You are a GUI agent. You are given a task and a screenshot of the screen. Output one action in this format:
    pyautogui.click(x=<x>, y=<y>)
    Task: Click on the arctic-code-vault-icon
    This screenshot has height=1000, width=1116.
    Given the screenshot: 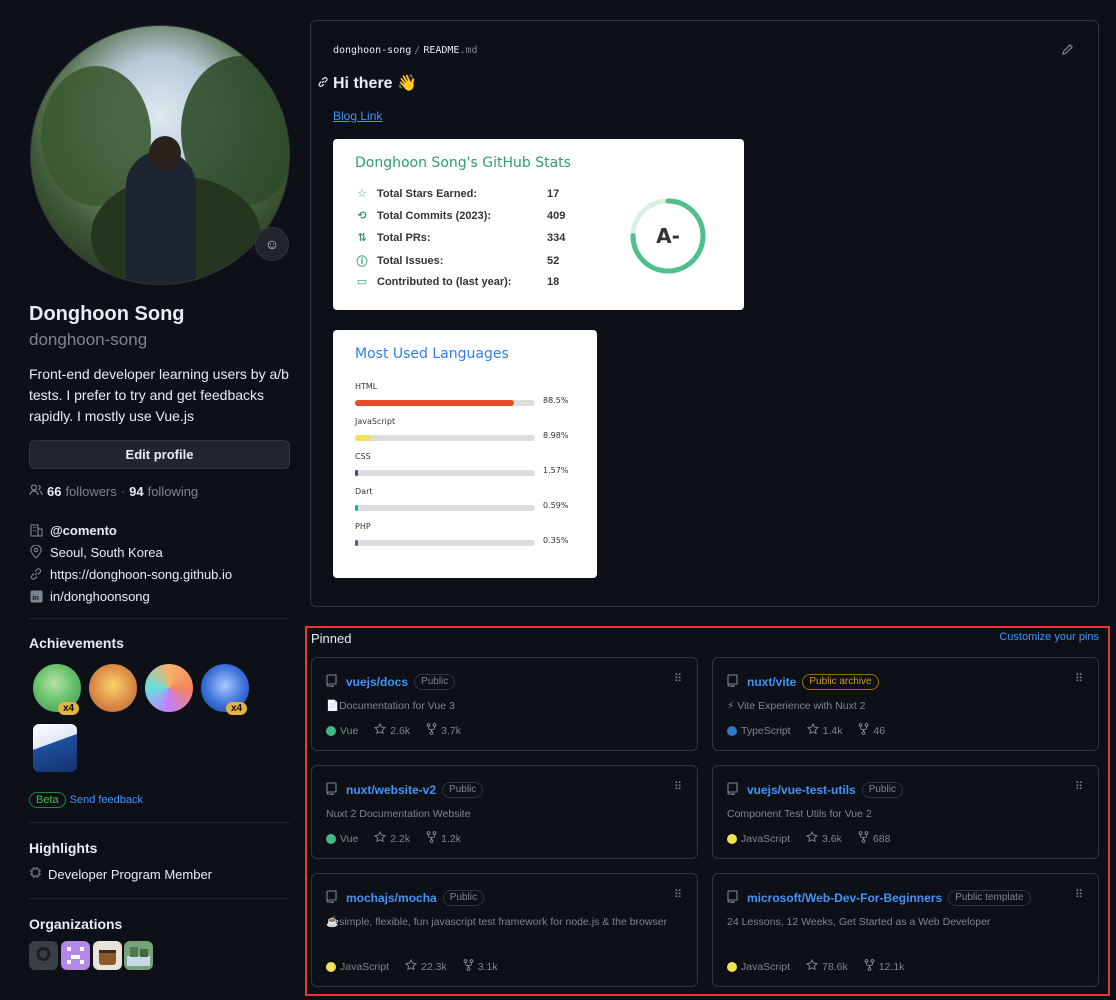 What is the action you would take?
    pyautogui.click(x=55, y=748)
    